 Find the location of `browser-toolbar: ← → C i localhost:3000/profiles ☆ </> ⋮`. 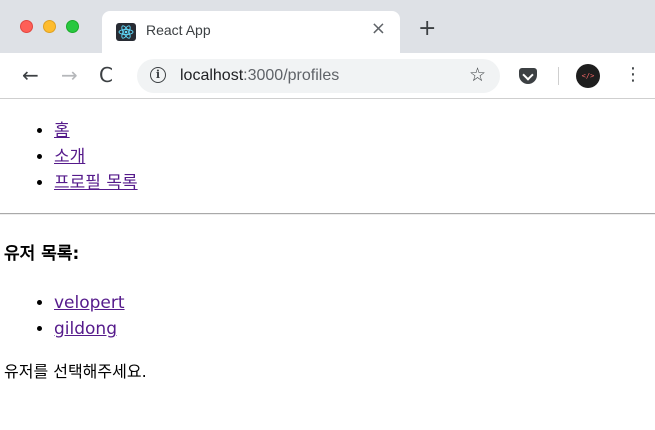

browser-toolbar: ← → C i localhost:3000/profiles ☆ </> ⋮ is located at coordinates (327, 76).